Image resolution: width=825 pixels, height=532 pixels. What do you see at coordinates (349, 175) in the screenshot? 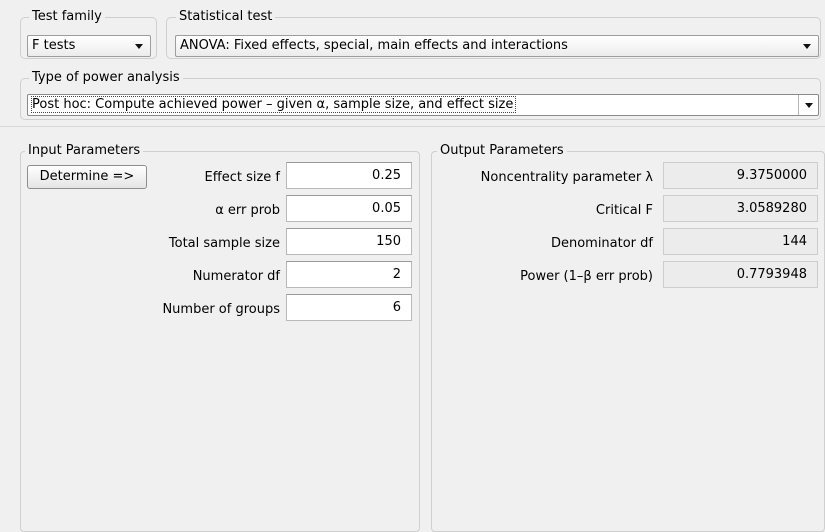
I see `effect-size-field: 0.25` at bounding box center [349, 175].